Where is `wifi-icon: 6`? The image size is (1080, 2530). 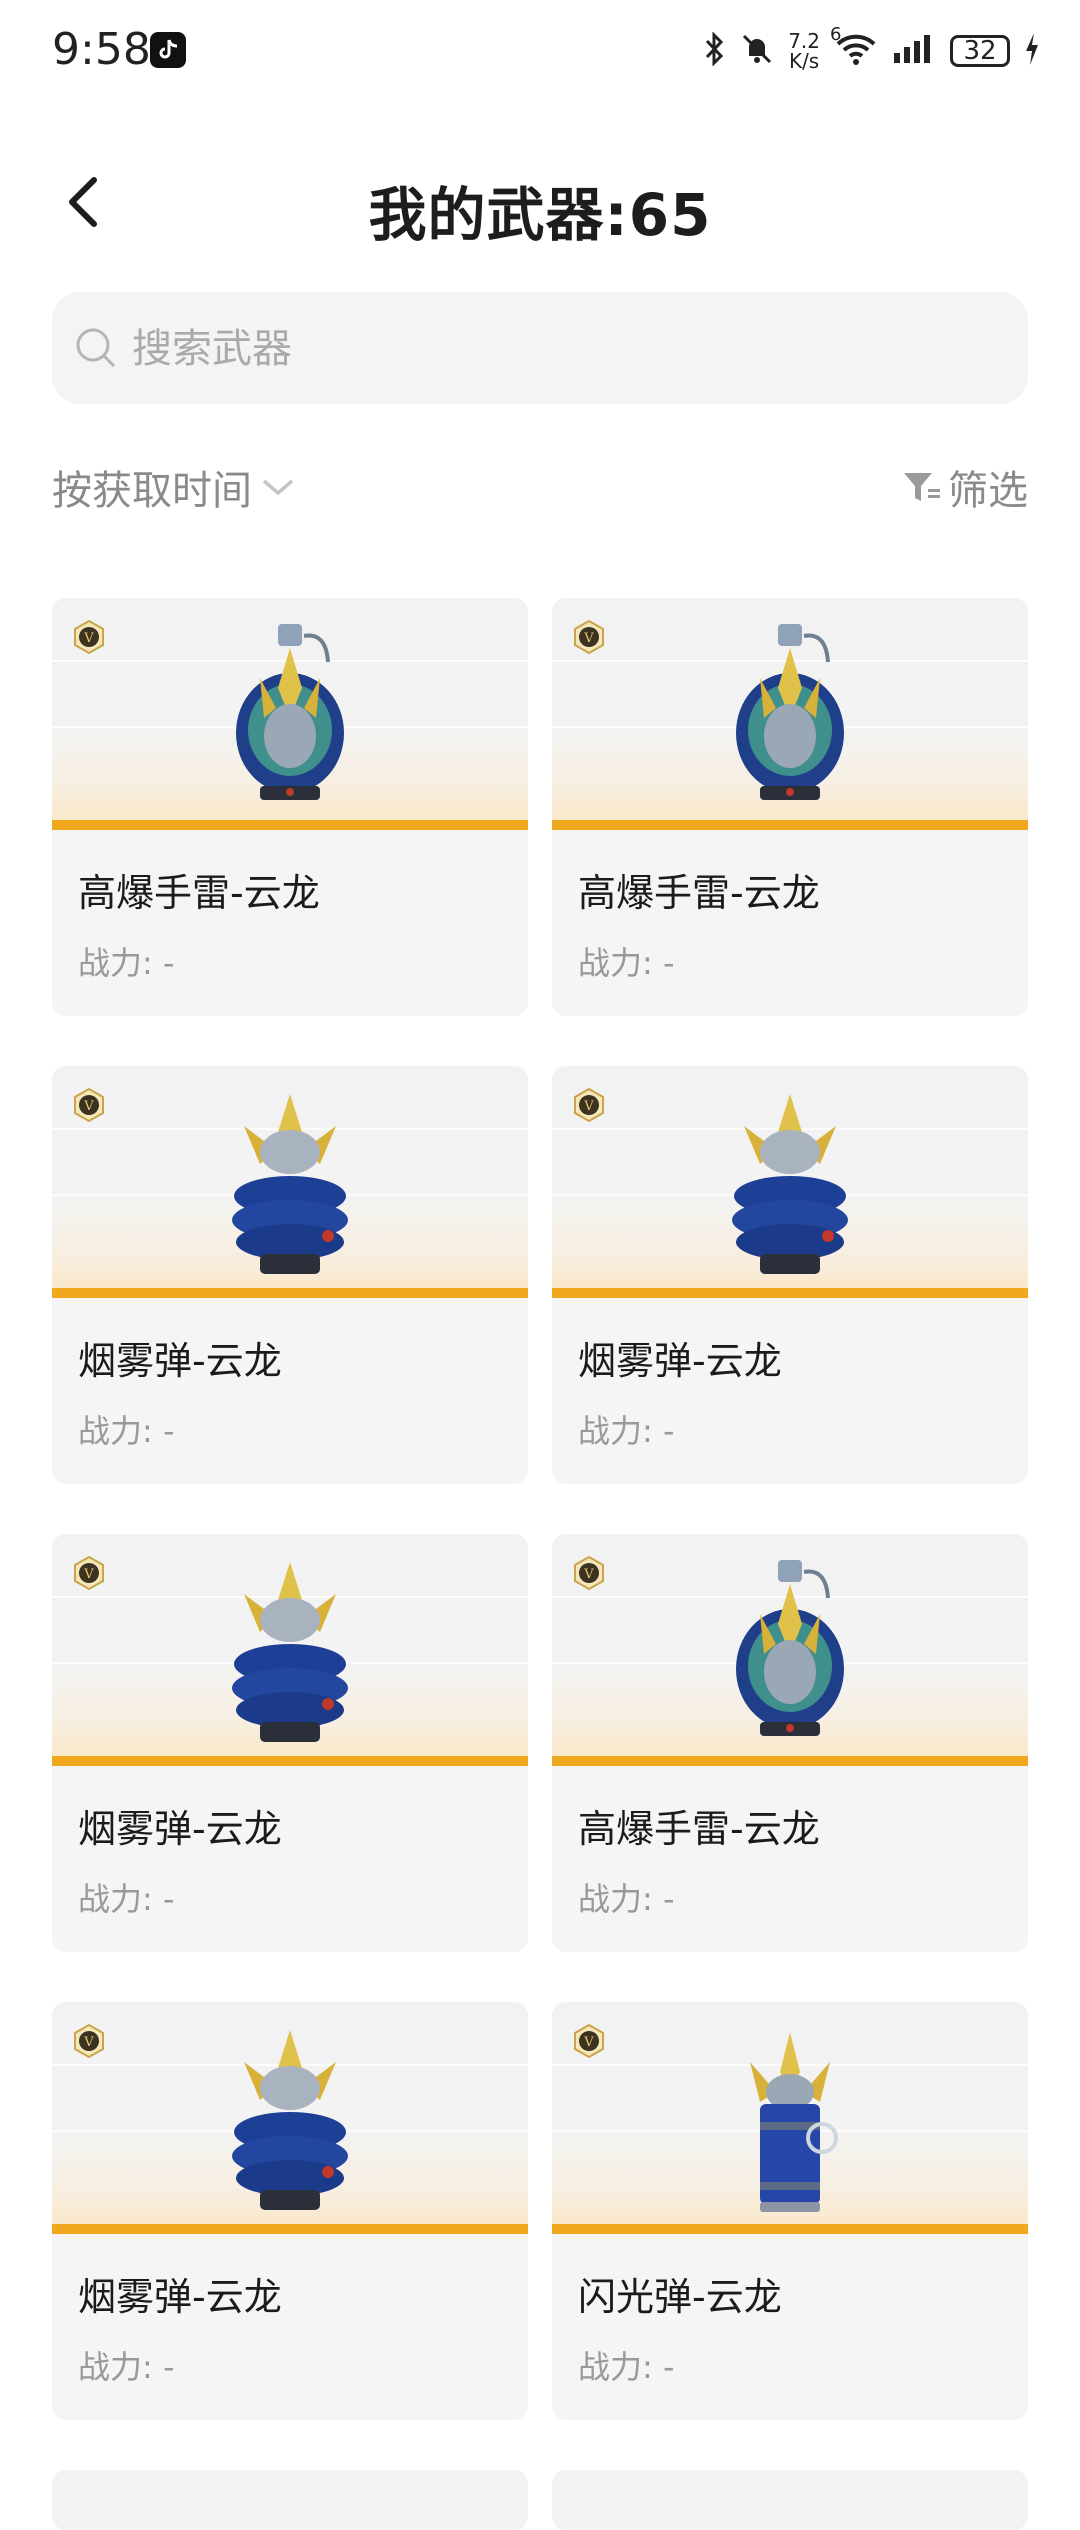
wifi-icon: 6 is located at coordinates (854, 47).